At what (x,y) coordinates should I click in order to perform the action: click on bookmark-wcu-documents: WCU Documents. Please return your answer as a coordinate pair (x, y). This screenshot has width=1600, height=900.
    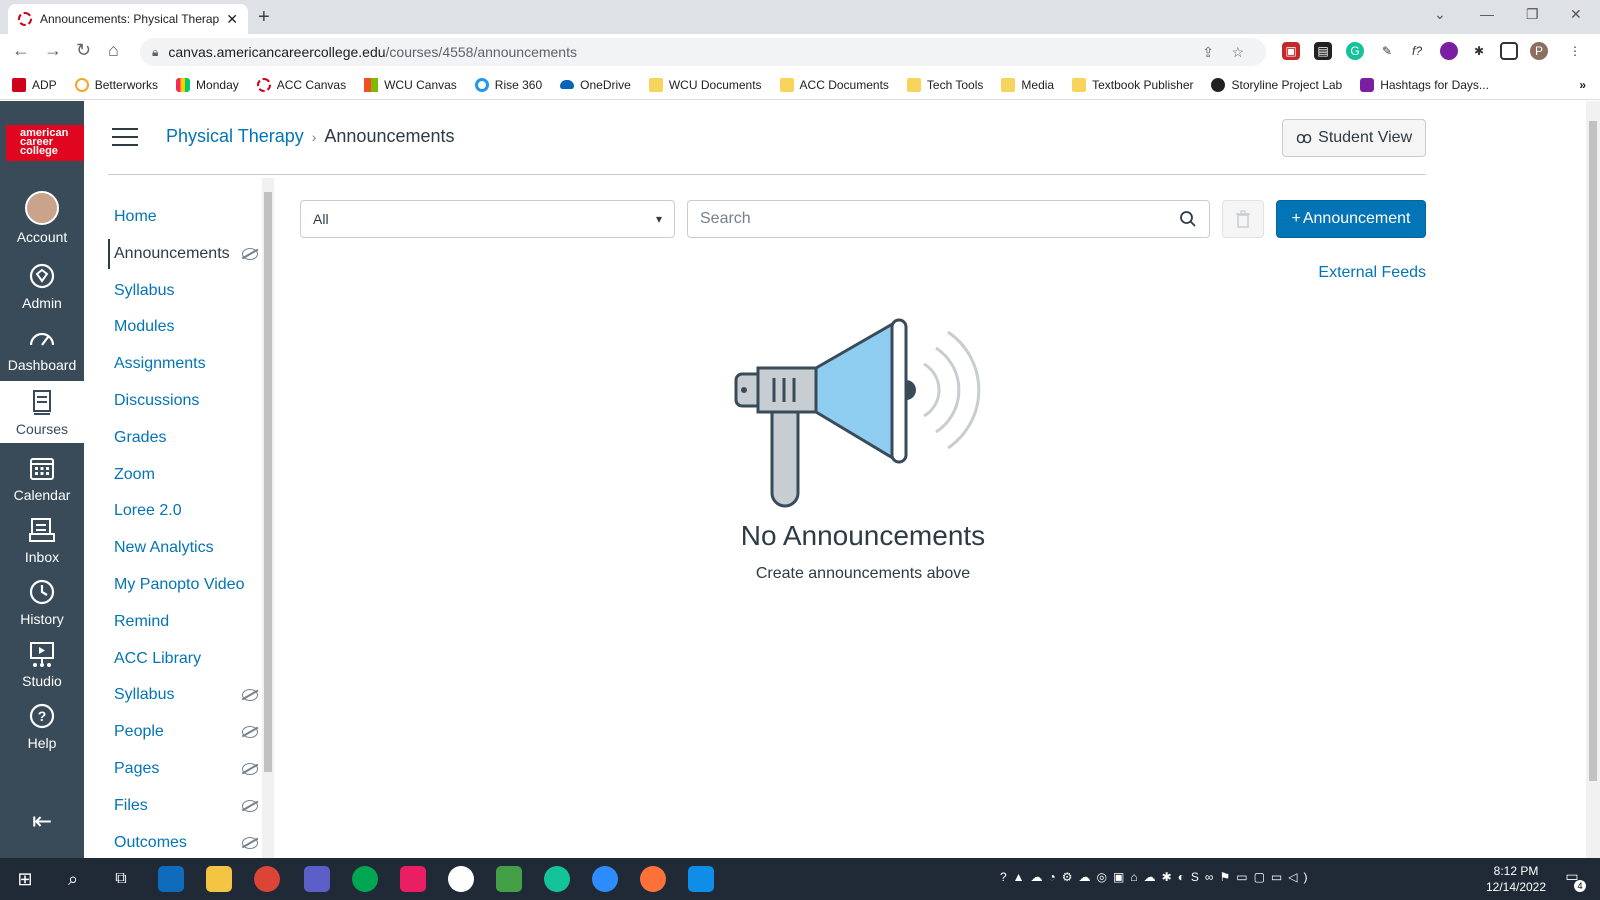
    Looking at the image, I should click on (705, 84).